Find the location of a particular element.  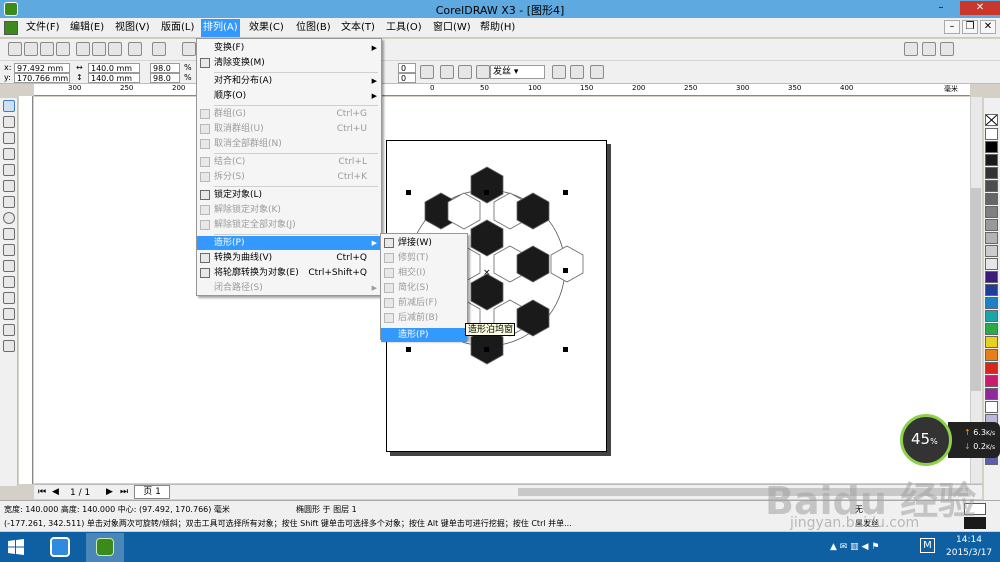

ellipse-tool-icon is located at coordinates (9, 218).